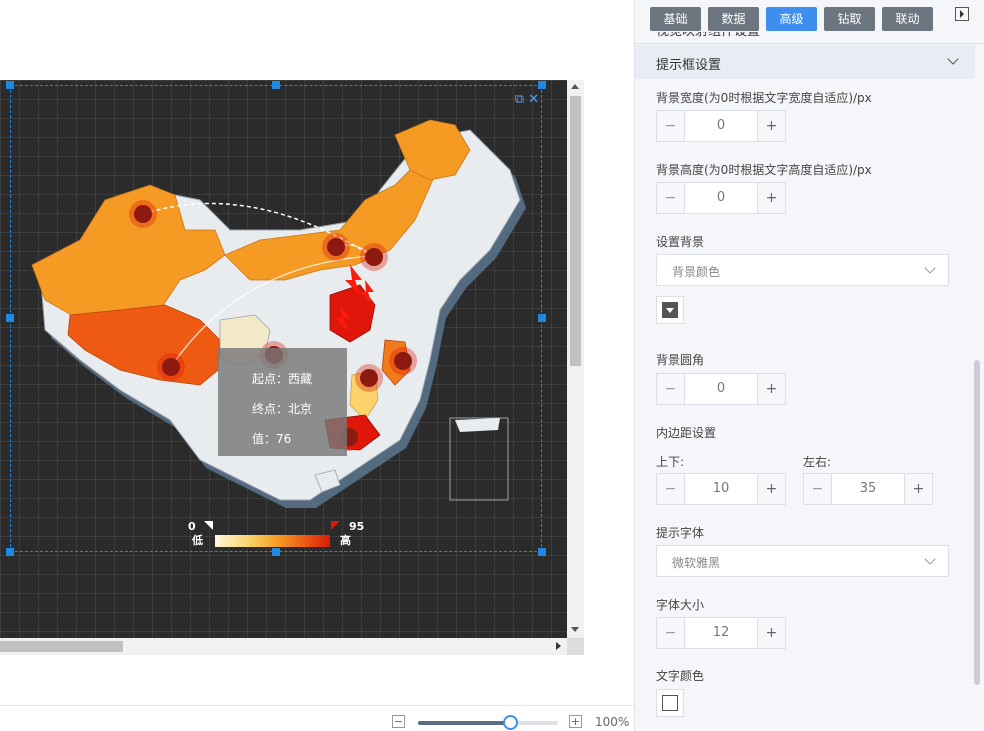  What do you see at coordinates (197, 540) in the screenshot?
I see `legend-low-label: 低` at bounding box center [197, 540].